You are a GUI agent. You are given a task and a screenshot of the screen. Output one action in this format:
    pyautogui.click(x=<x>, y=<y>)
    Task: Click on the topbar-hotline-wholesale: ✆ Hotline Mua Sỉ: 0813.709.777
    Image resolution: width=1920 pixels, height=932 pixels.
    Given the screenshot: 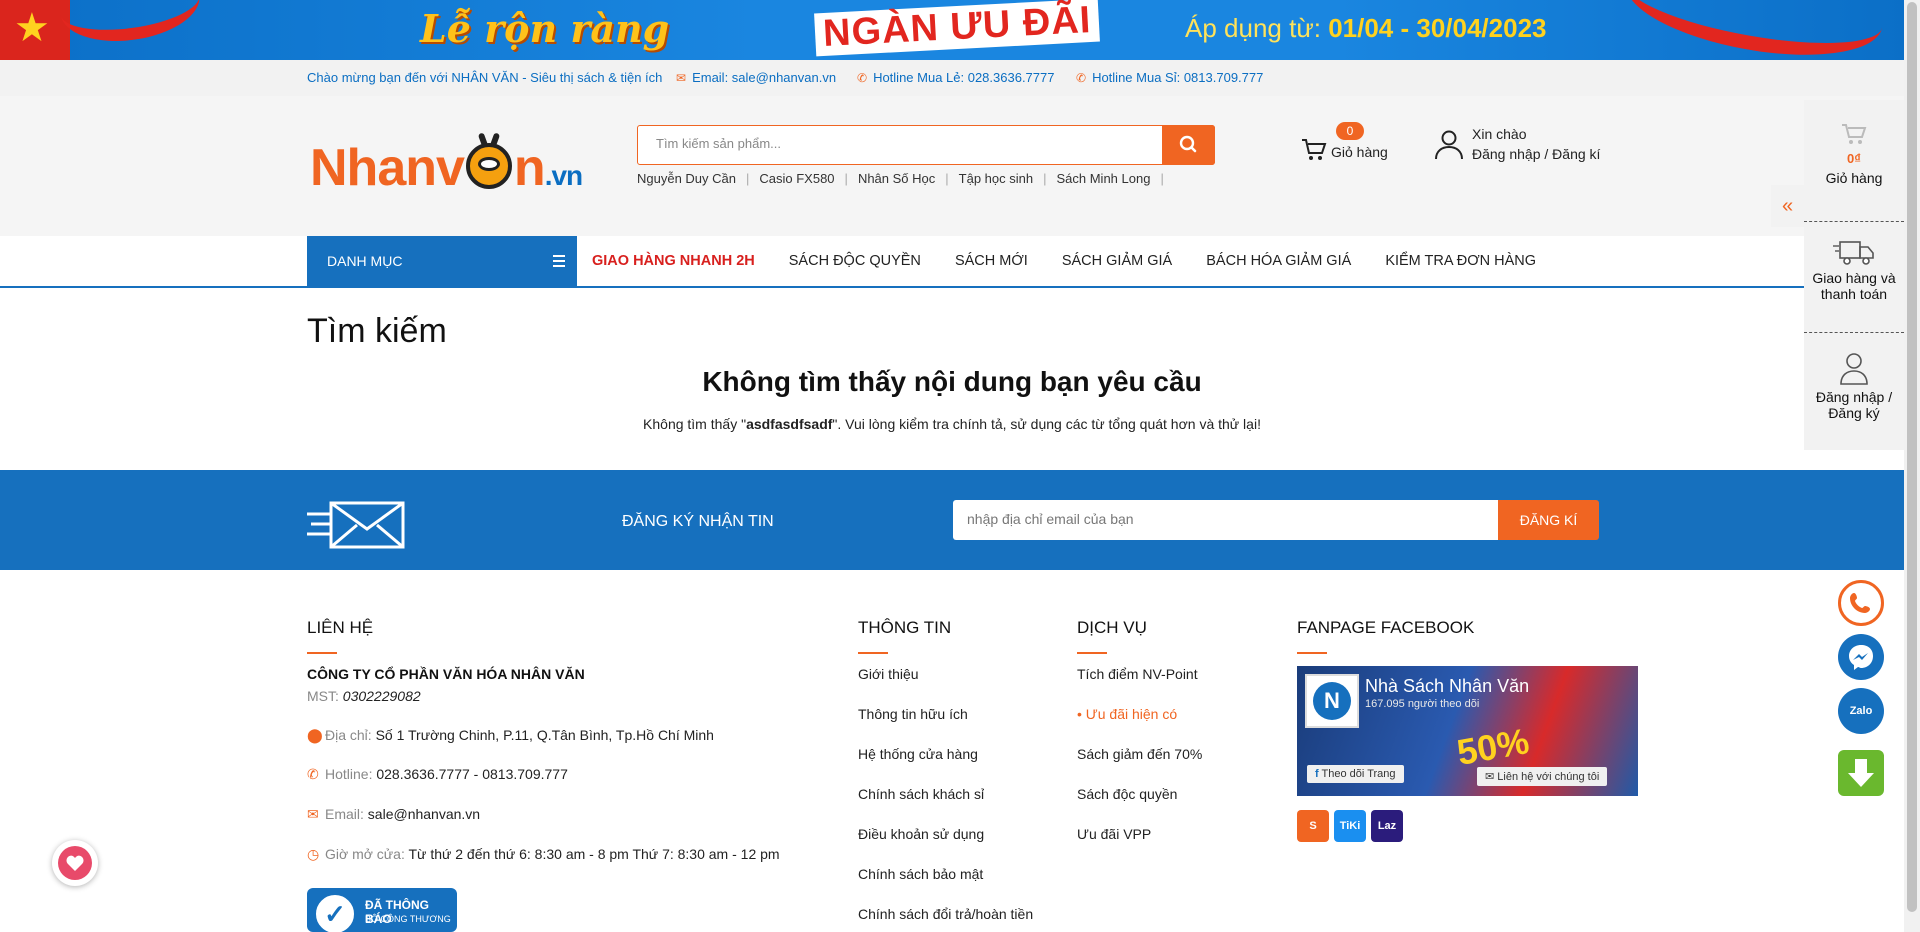 What is the action you would take?
    pyautogui.click(x=1169, y=77)
    